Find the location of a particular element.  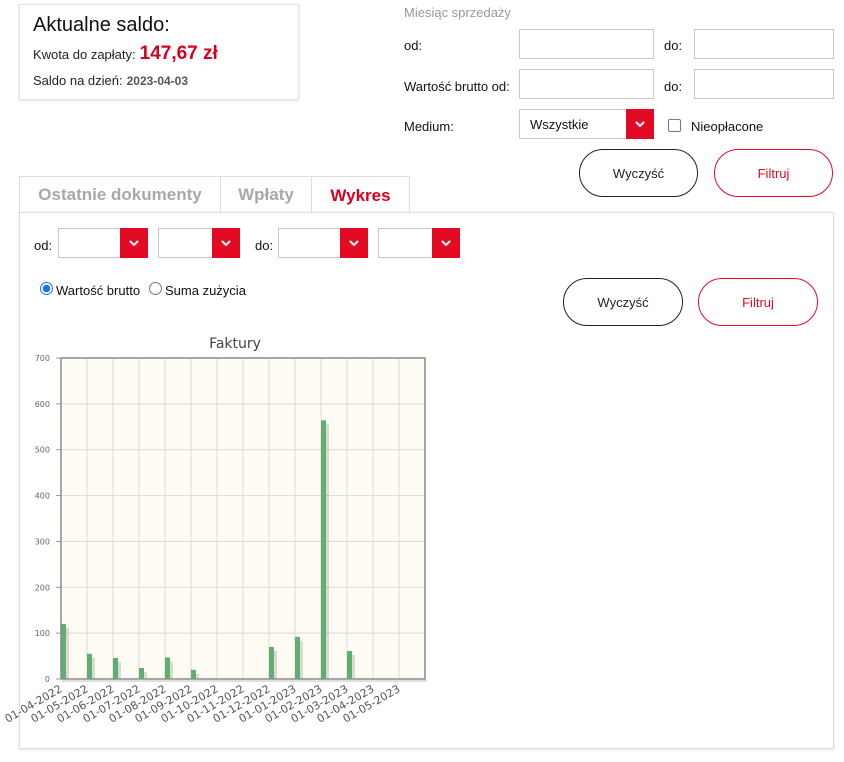

amount-label: Kwota do zapłaty: is located at coordinates (84, 54).